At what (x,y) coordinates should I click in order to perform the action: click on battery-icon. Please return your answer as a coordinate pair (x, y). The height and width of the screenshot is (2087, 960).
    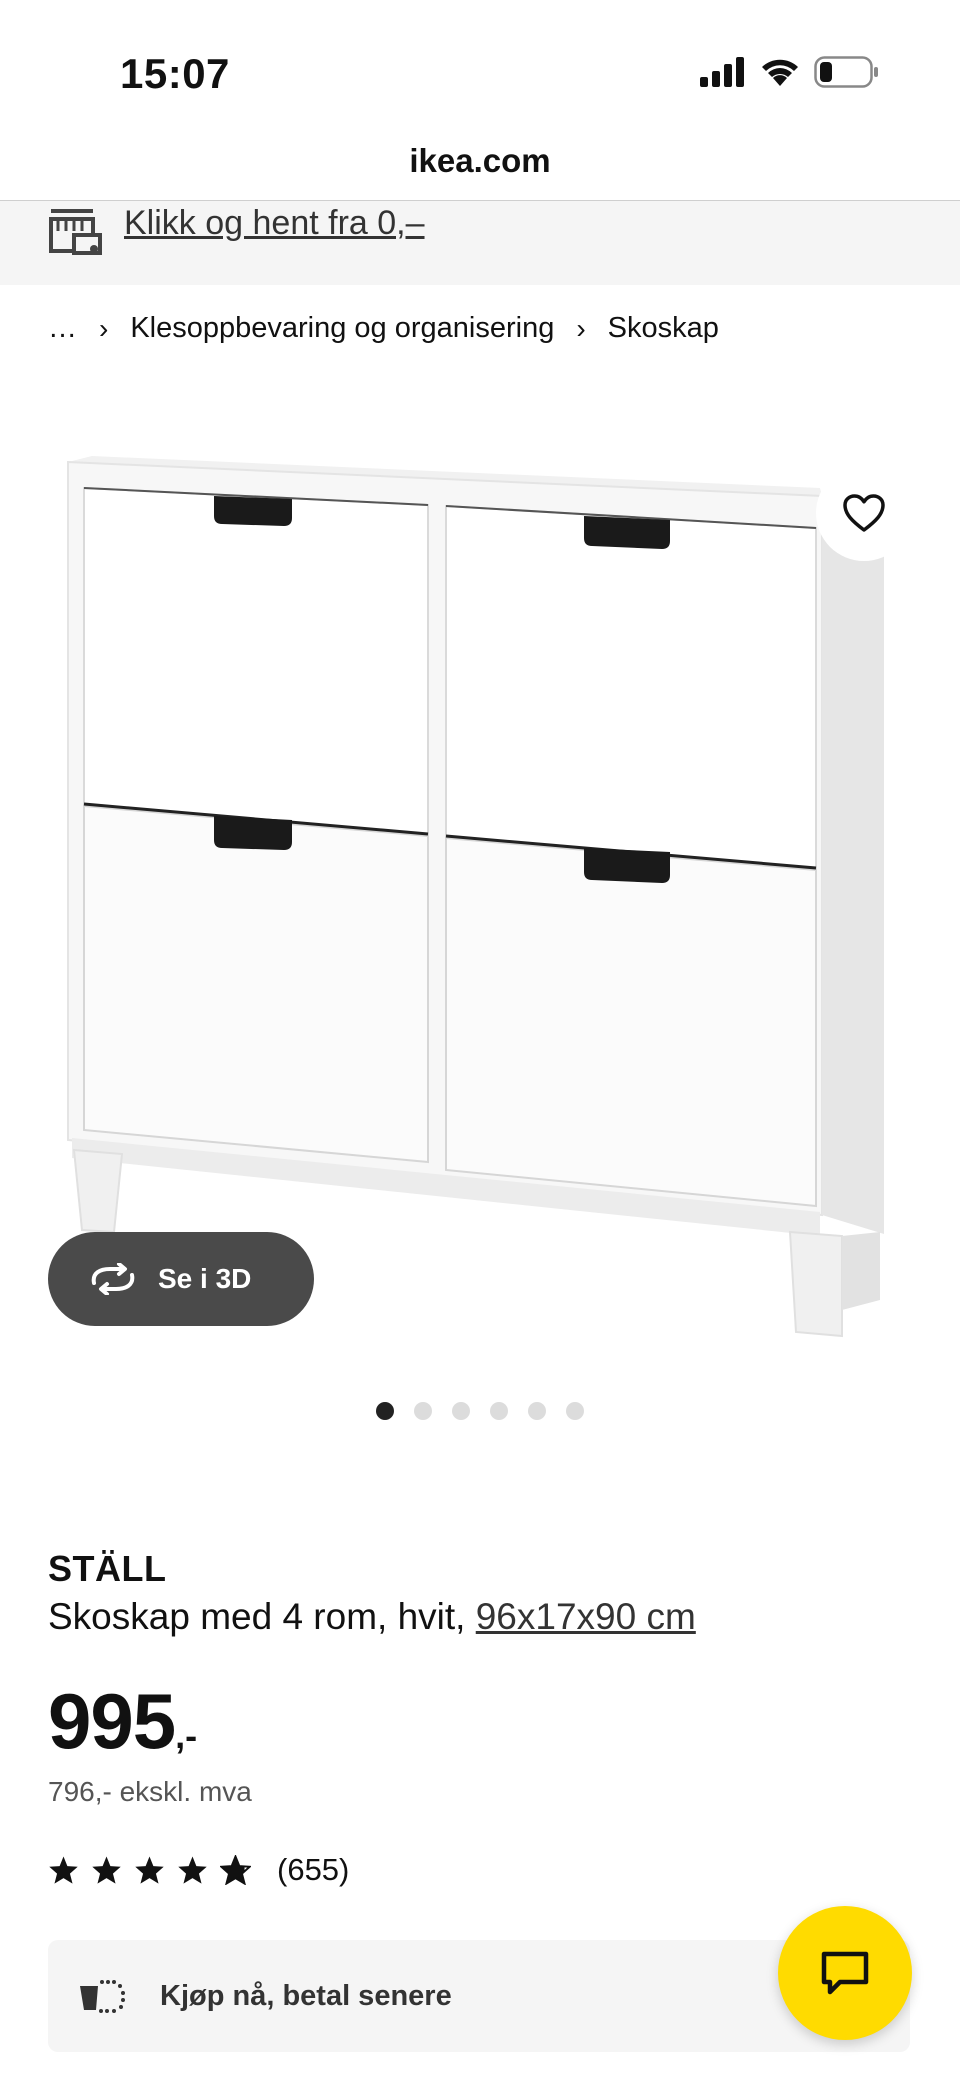
    Looking at the image, I should click on (846, 72).